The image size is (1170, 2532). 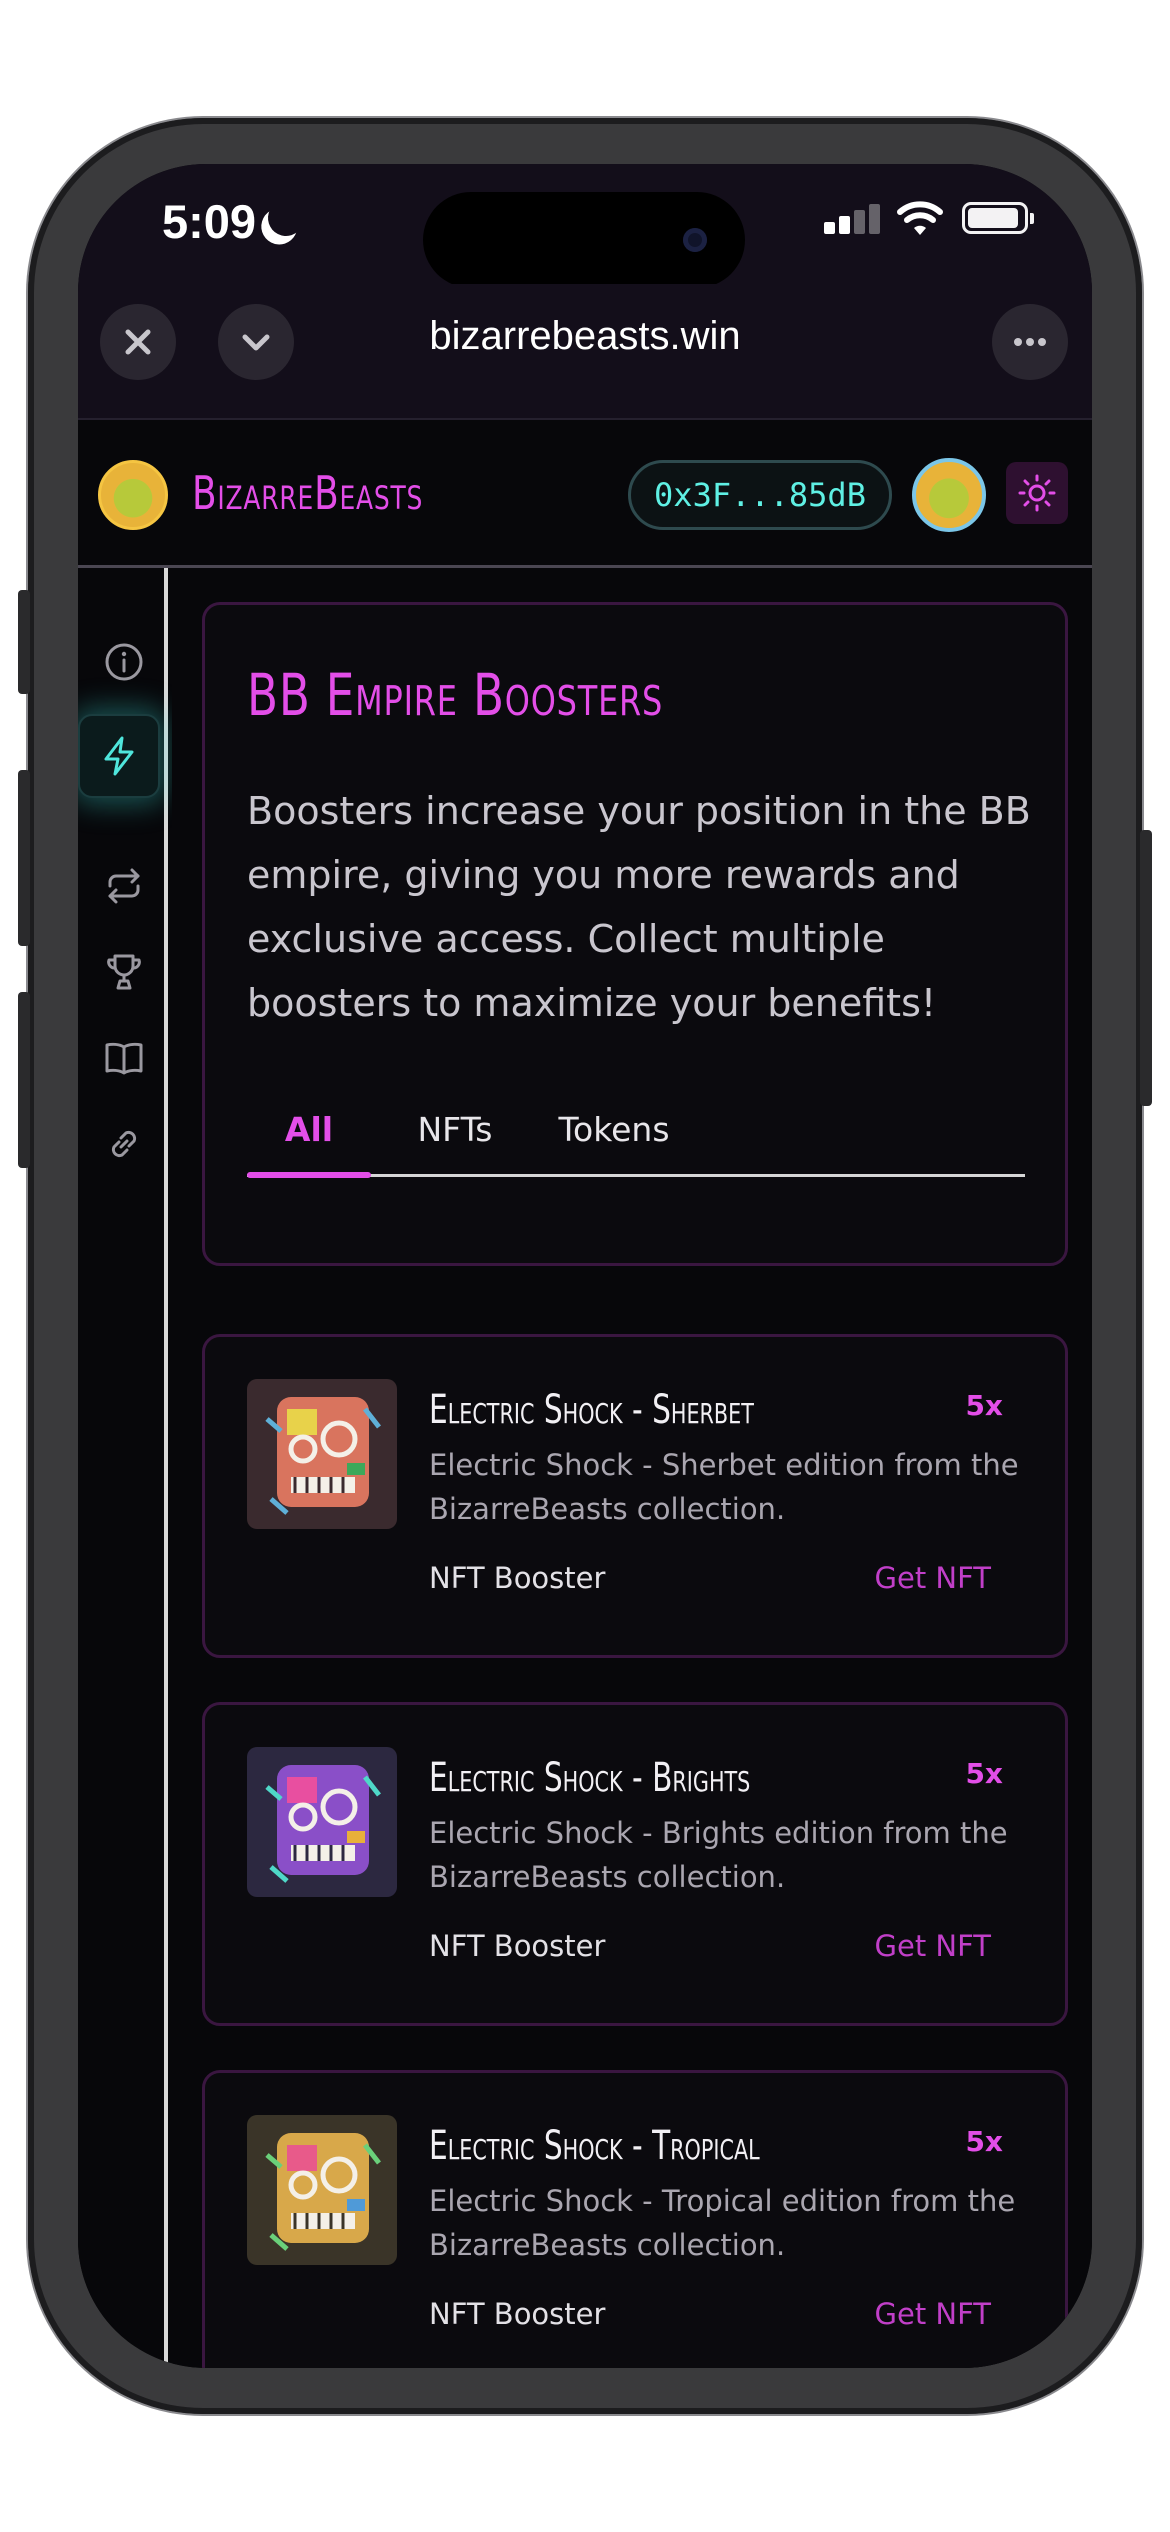 I want to click on status-bar: 5:09, so click(x=585, y=226).